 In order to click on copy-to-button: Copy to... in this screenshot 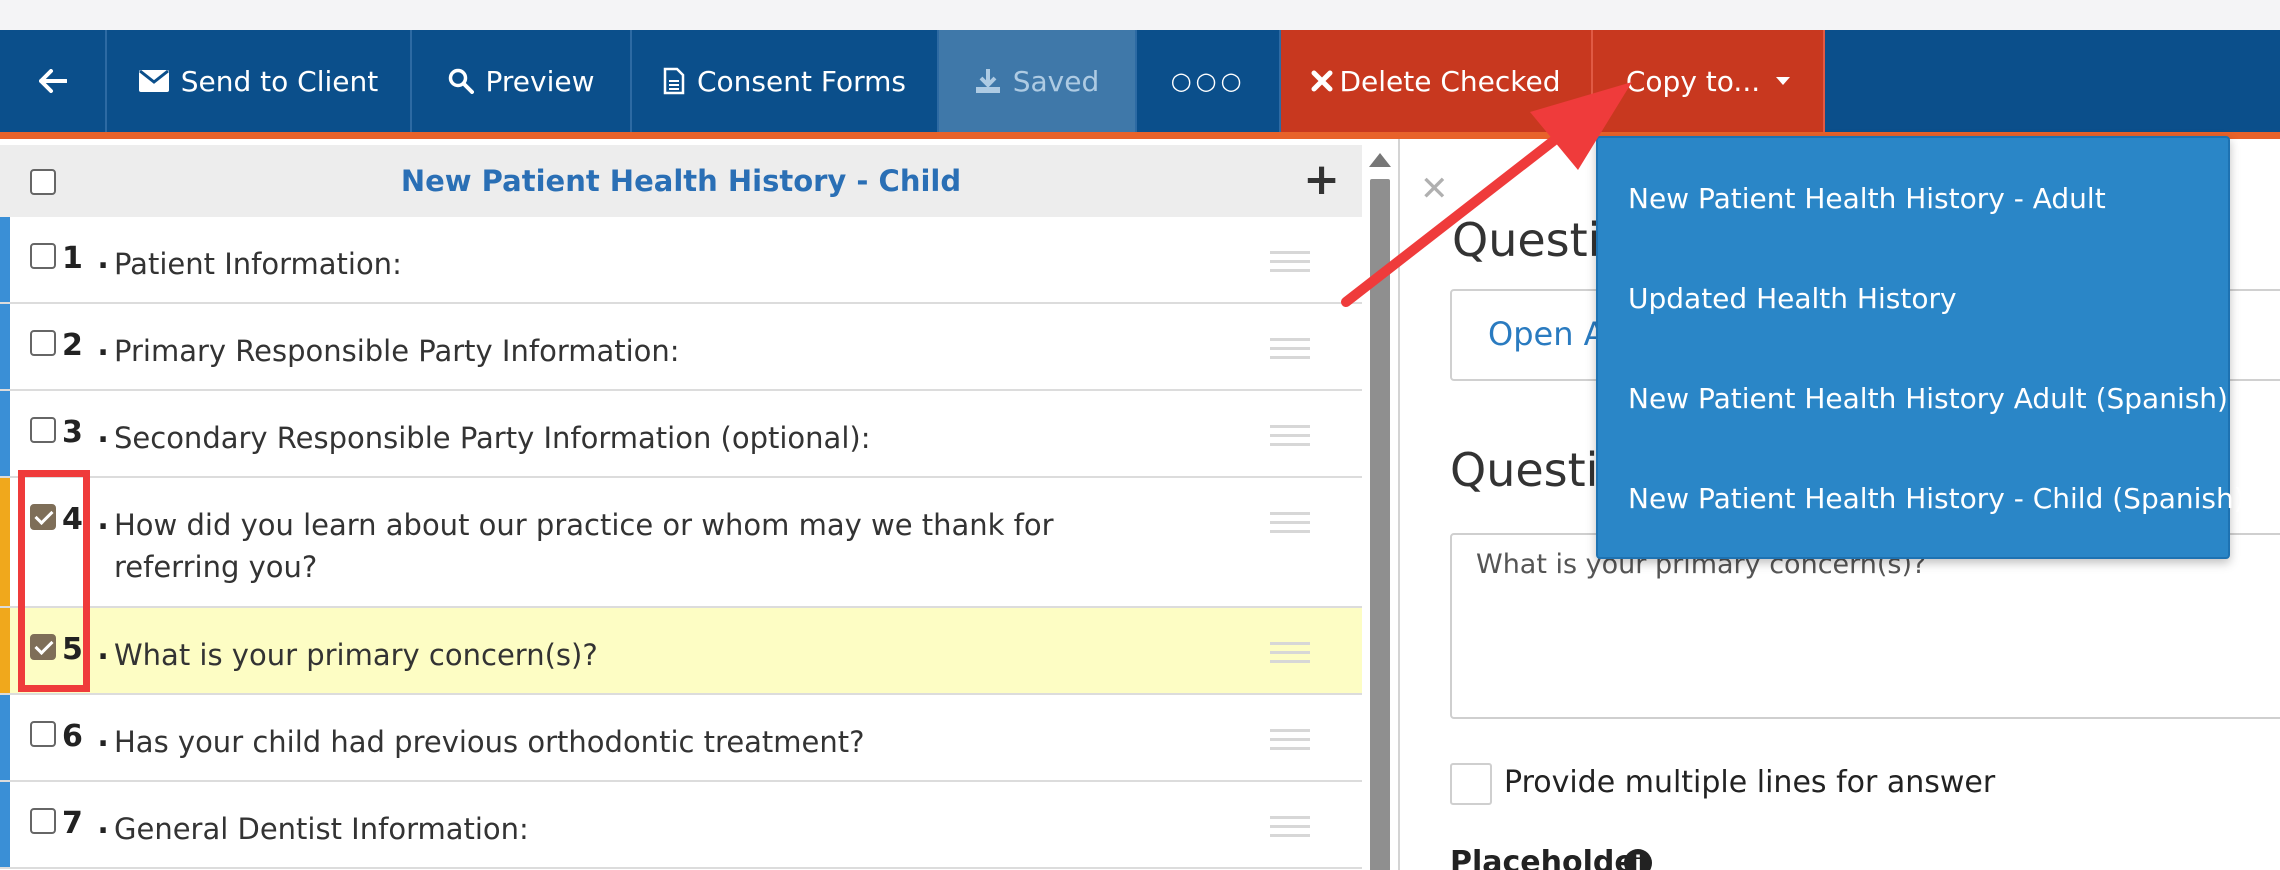, I will do `click(1709, 81)`.